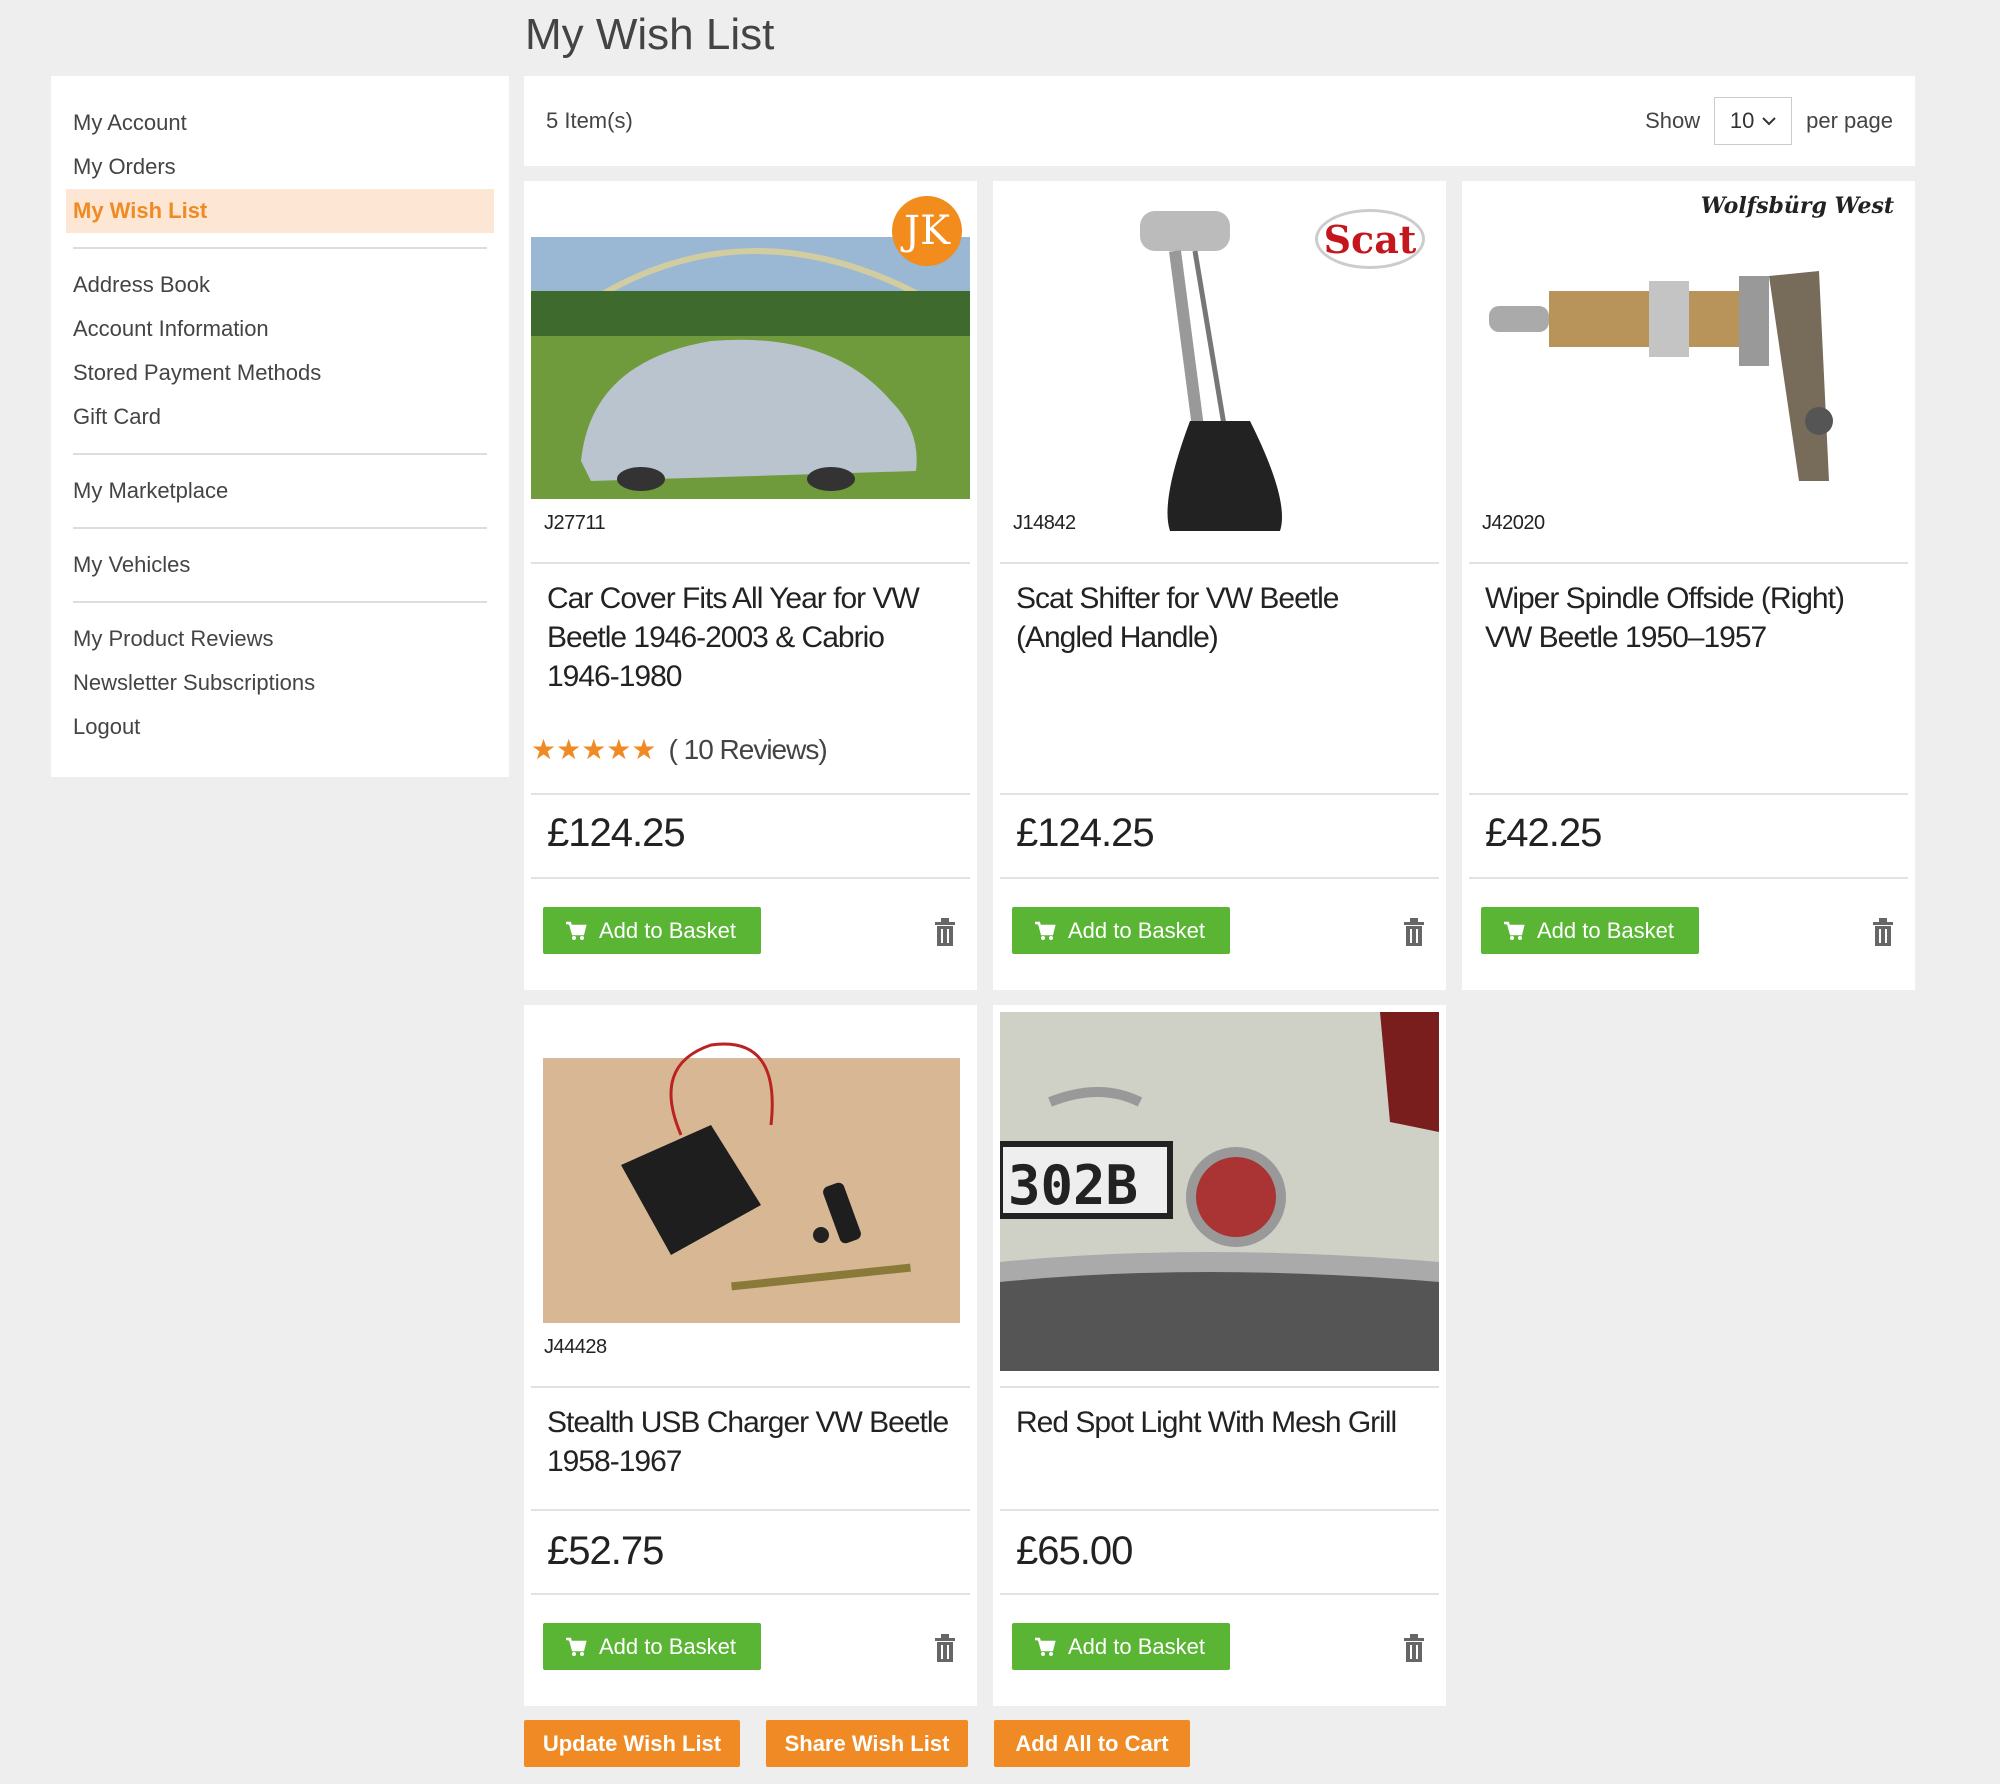 The image size is (2000, 1784). Describe the element at coordinates (927, 231) in the screenshot. I see `brand-logo: JK` at that location.